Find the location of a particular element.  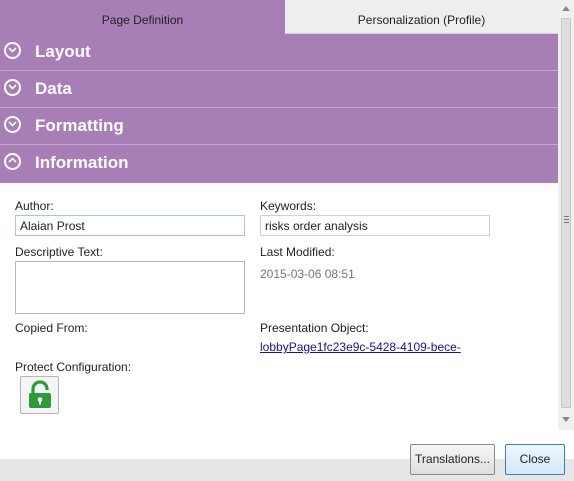

tab-page-definition: Page Definition is located at coordinates (142, 17).